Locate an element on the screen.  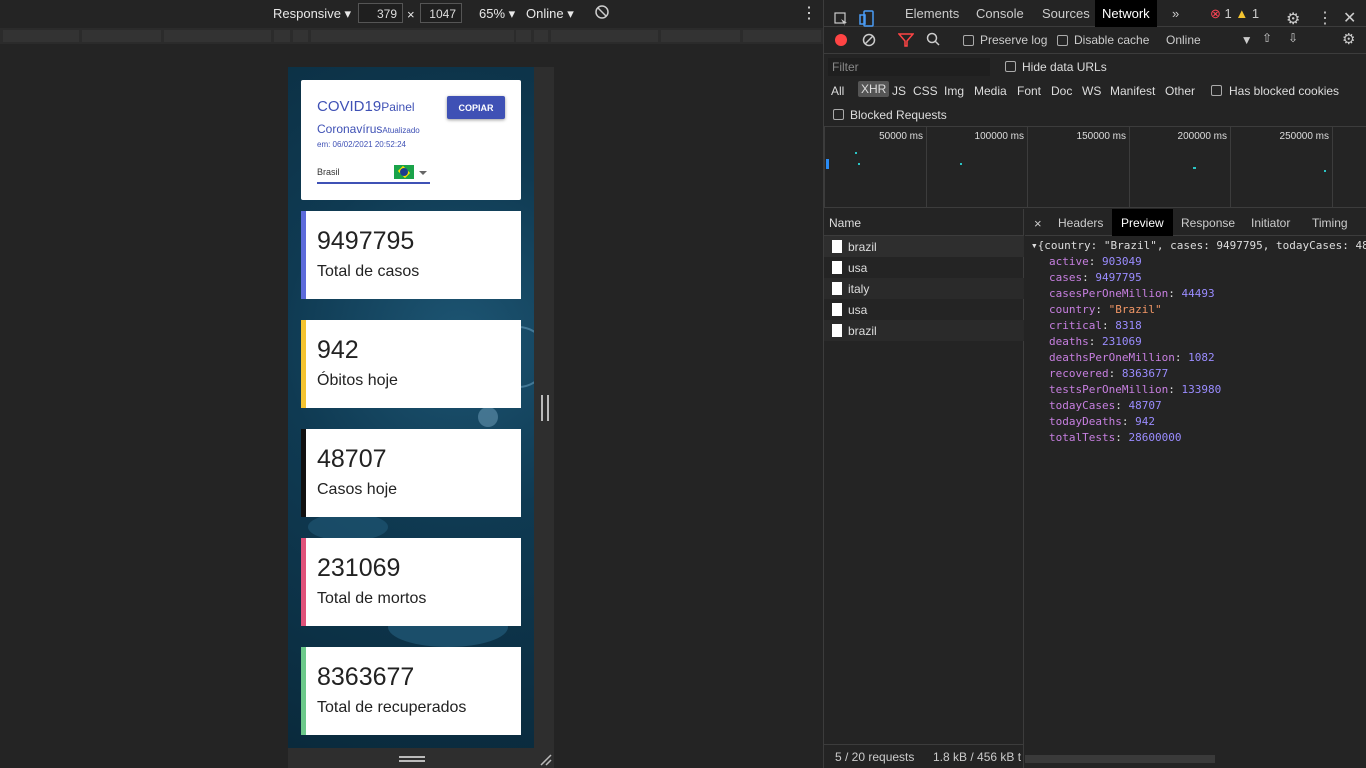
tab-preview: Preview is located at coordinates (1142, 222).